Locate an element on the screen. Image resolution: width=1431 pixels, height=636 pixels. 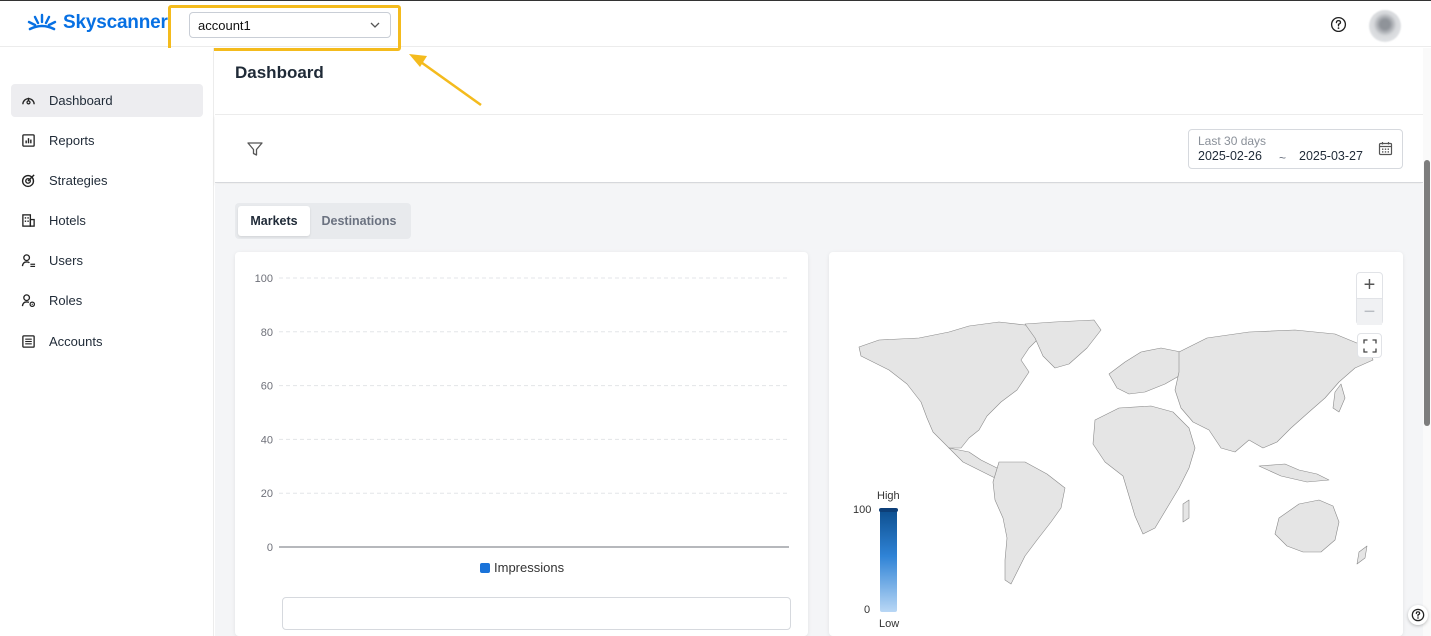
date-start: 2025-02-26 is located at coordinates (1230, 156).